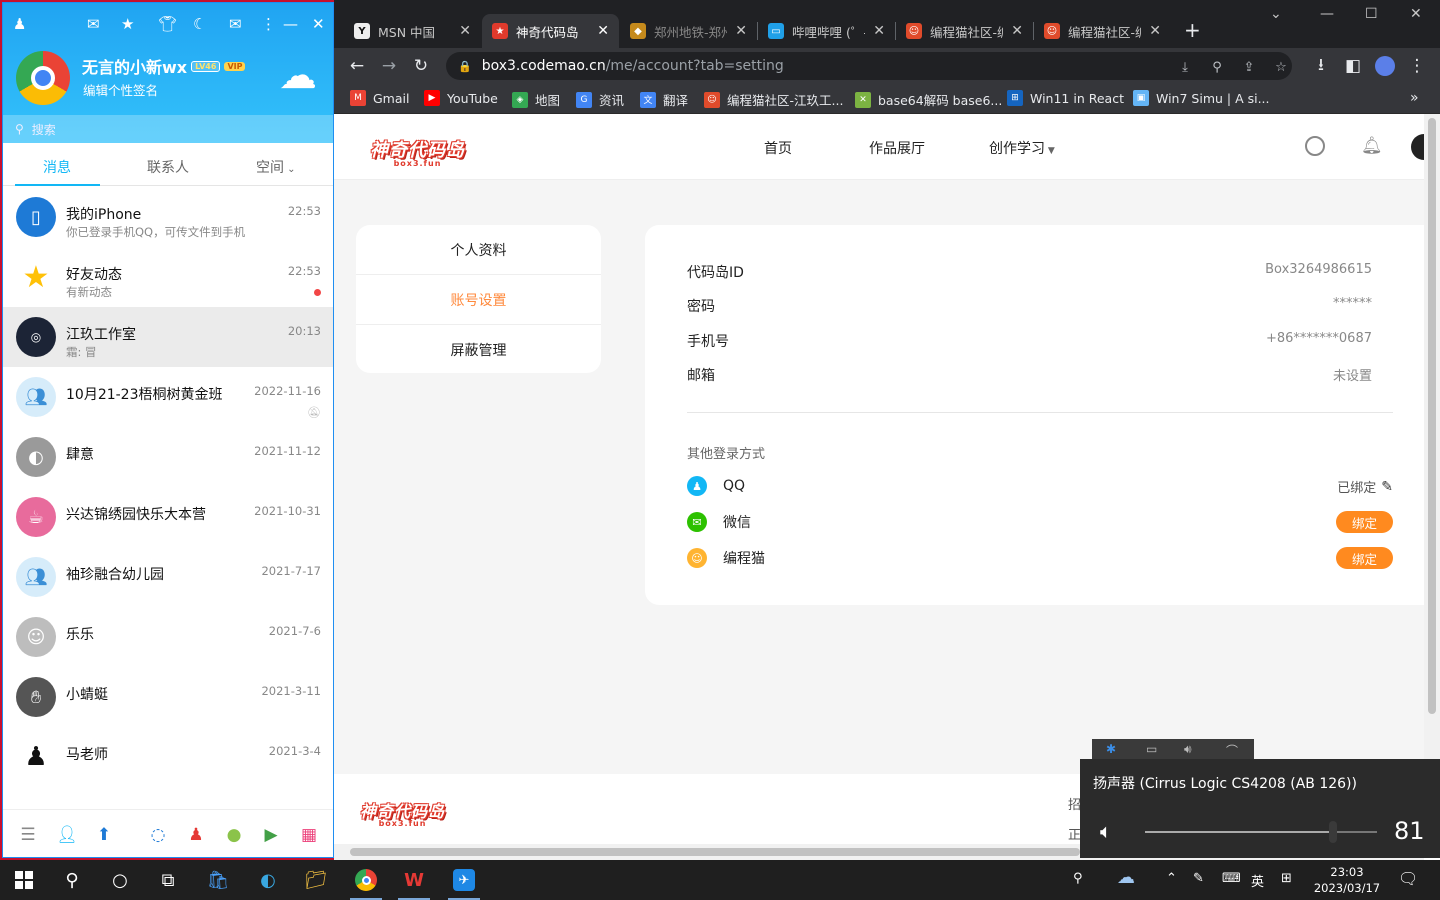 Image resolution: width=1440 pixels, height=900 pixels. I want to click on conversation-item: ✋︎ 小蜻蜓 2021-3-11, so click(168, 697).